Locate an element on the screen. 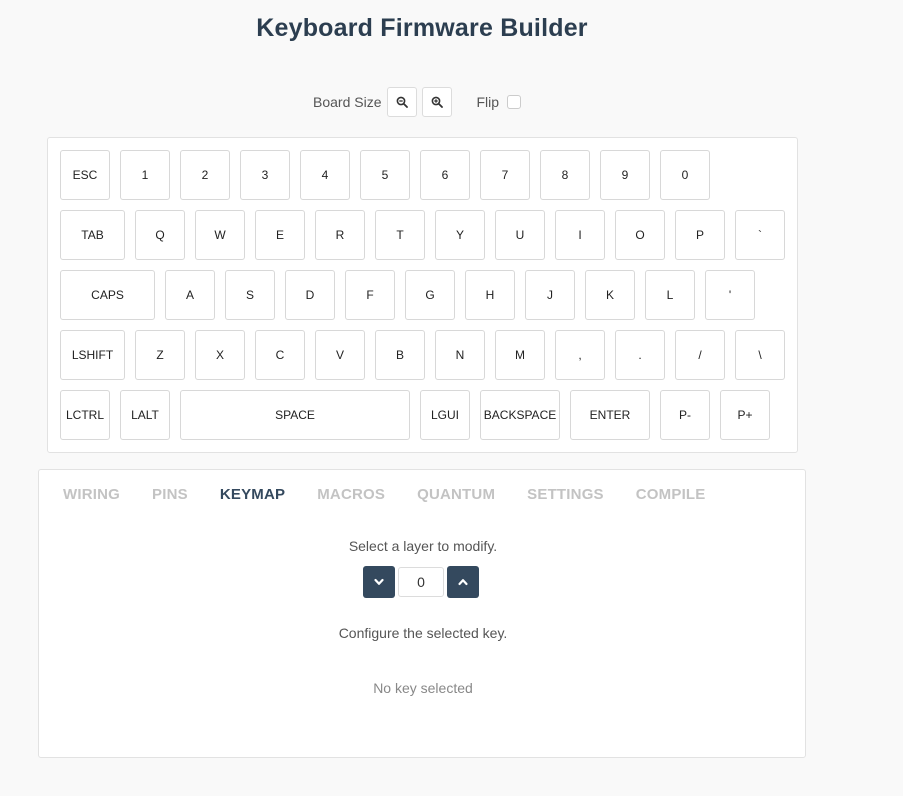 This screenshot has width=903, height=796. key: 0 is located at coordinates (685, 175).